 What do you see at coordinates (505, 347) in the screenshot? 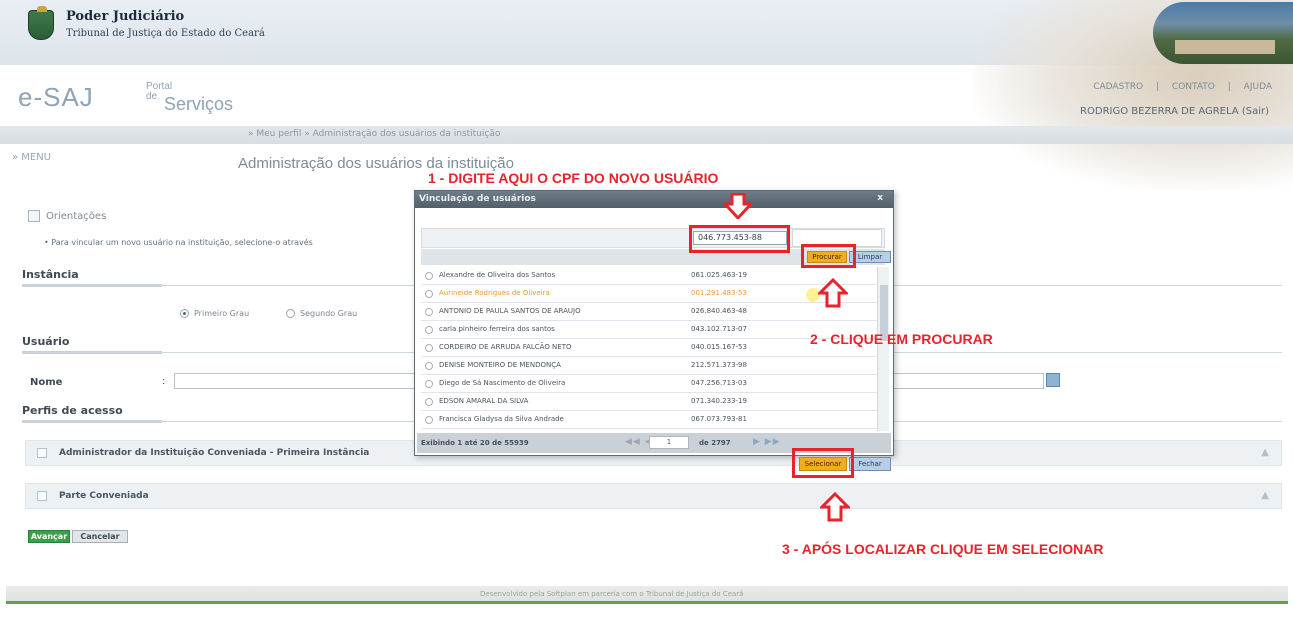
I see `row-name: CORDEIRO DE ARRUDA FALCÃO NETO` at bounding box center [505, 347].